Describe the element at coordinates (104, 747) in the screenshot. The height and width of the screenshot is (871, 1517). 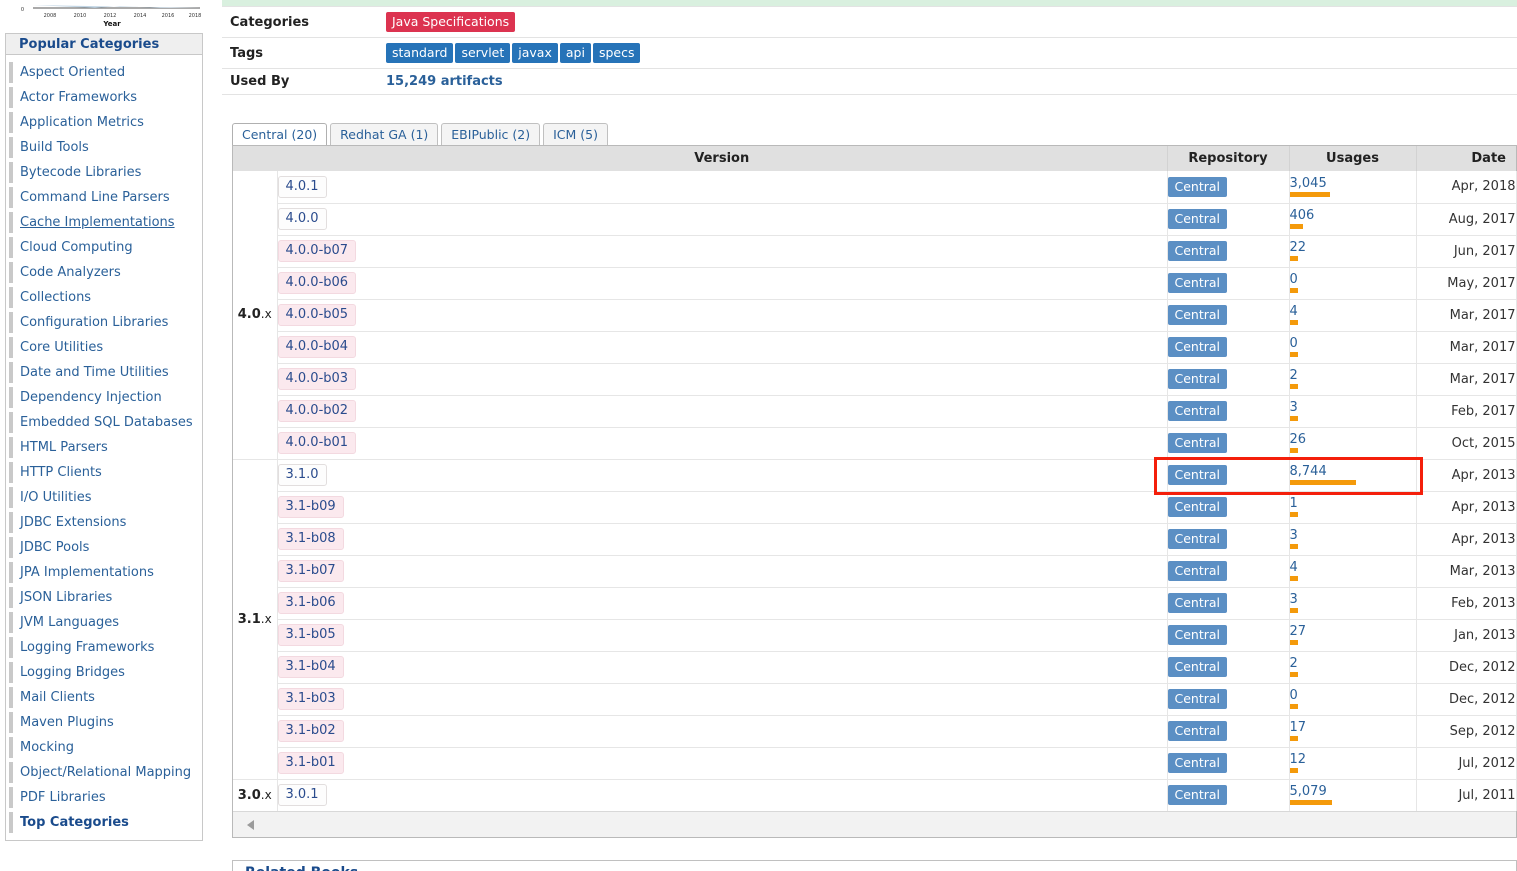
I see `sidebar-item-mocking: Mocking` at that location.